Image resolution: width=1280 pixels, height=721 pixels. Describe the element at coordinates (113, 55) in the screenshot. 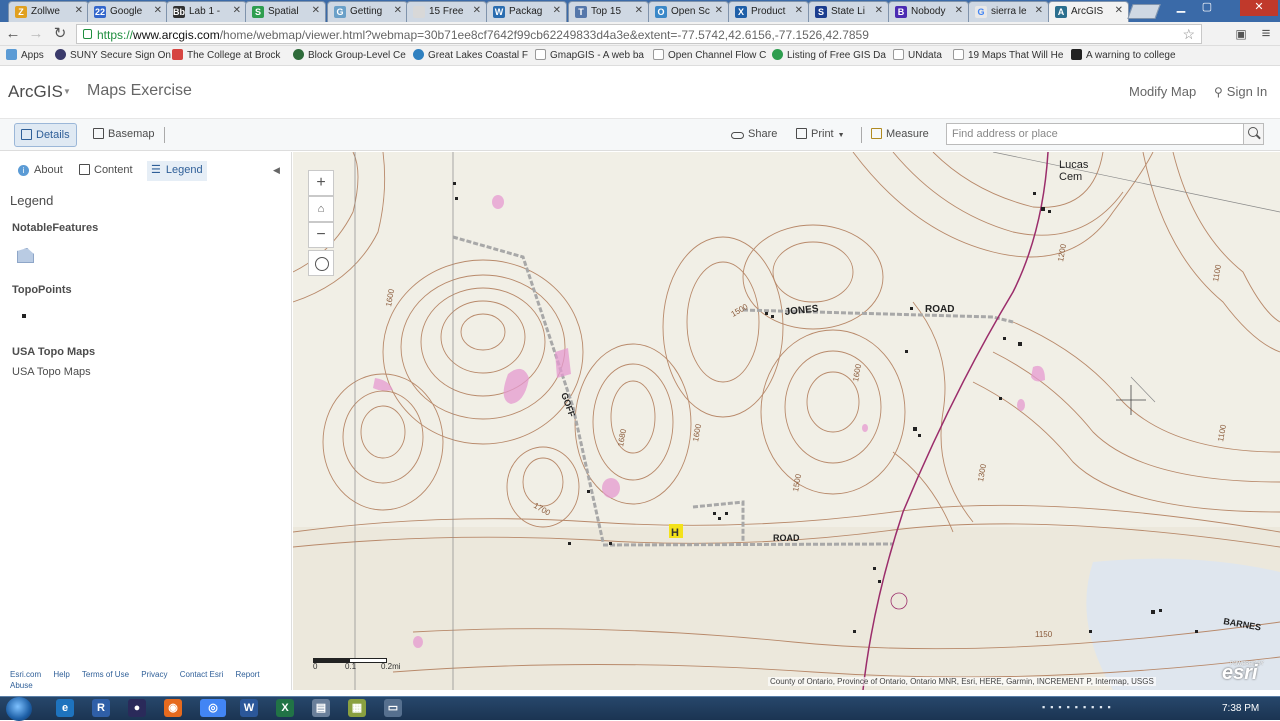

I see `bookmark-item: SUNY Secure Sign On` at that location.